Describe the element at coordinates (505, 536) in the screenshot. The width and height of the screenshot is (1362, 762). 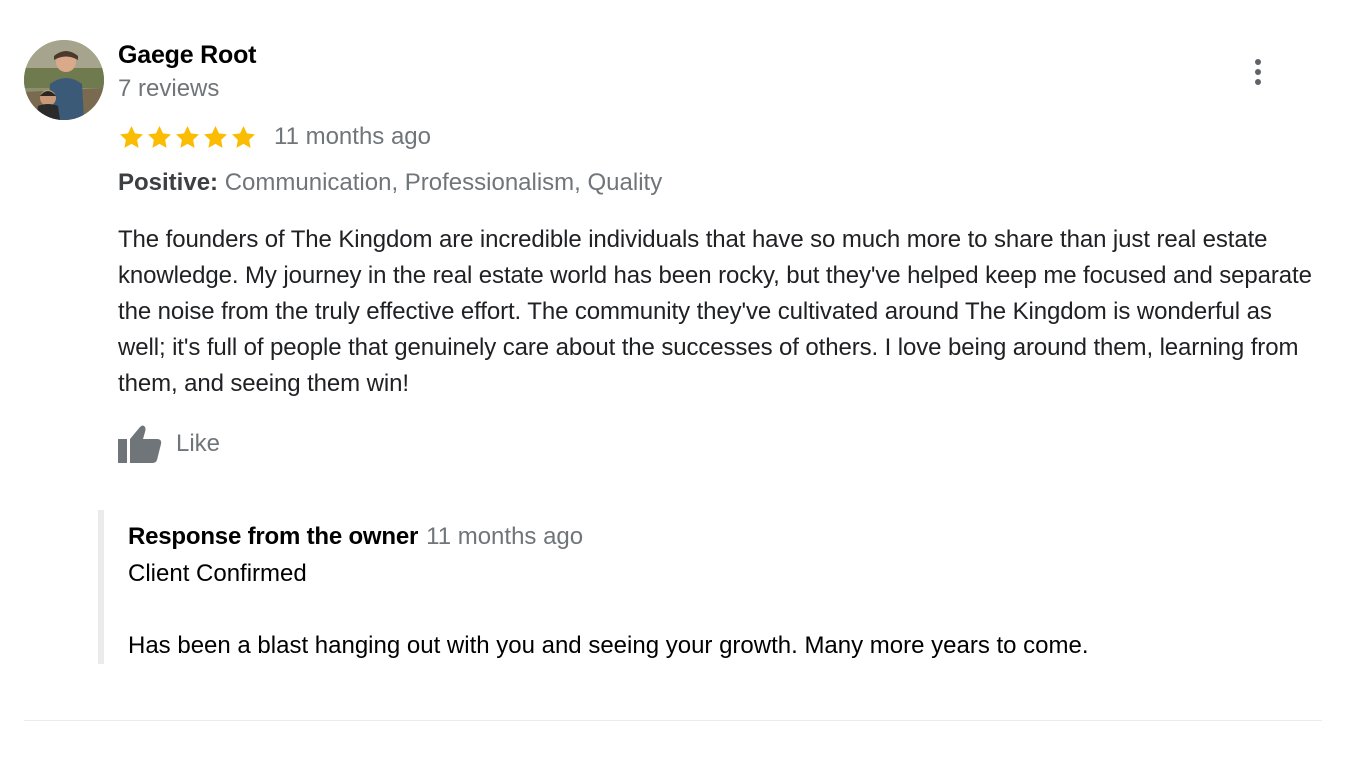
I see `owner-response-date: 11 months ago` at that location.